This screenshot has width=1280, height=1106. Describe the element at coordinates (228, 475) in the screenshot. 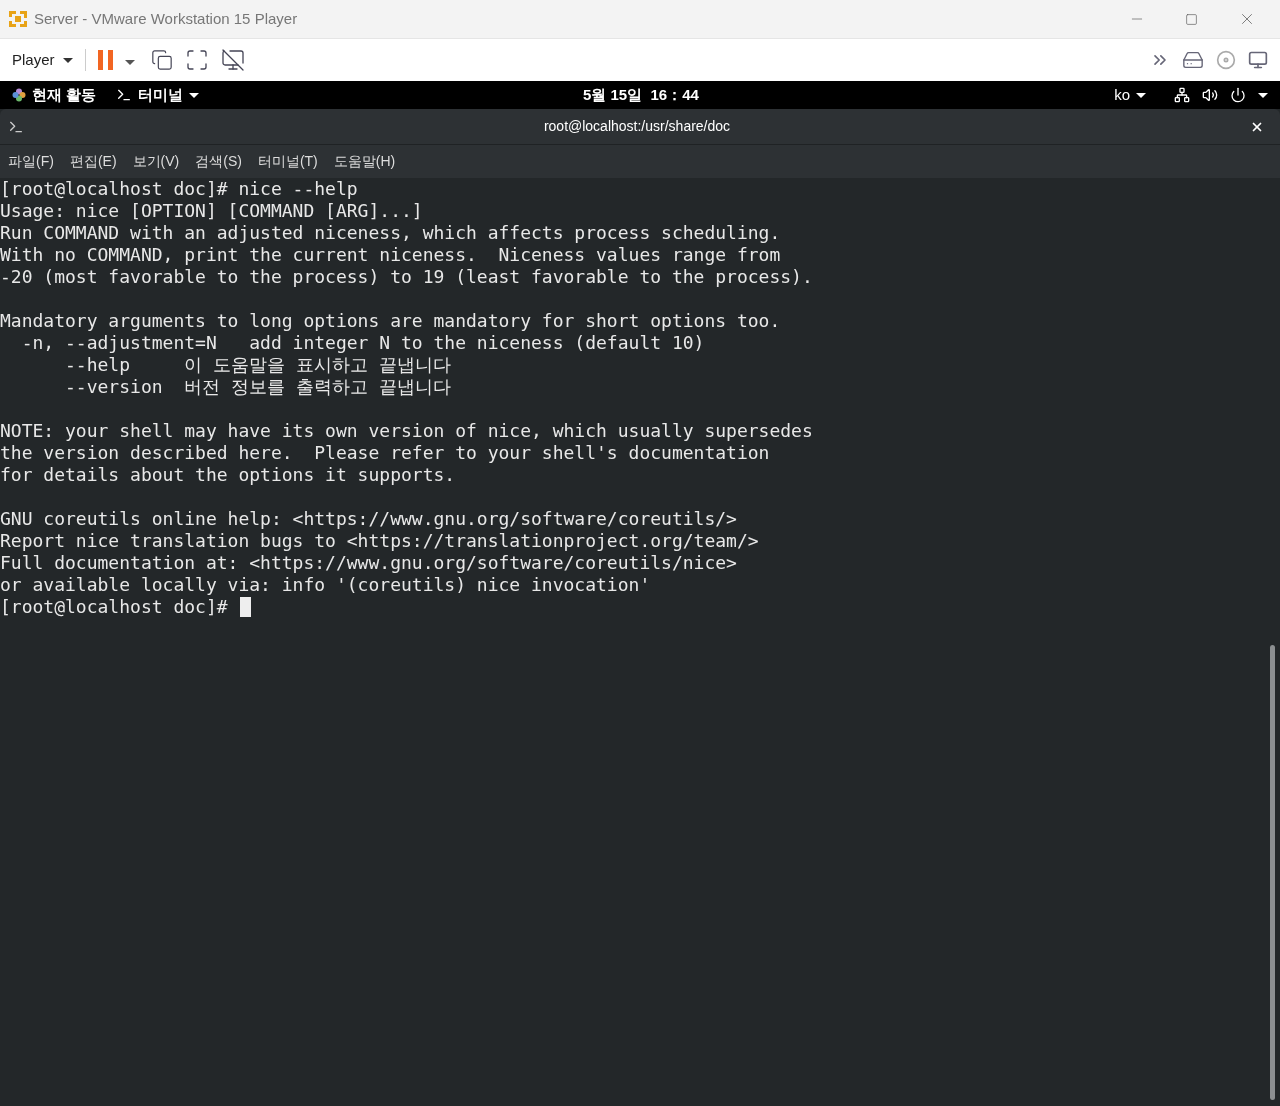

I see `terminal-line: for details about the options it supports.` at that location.